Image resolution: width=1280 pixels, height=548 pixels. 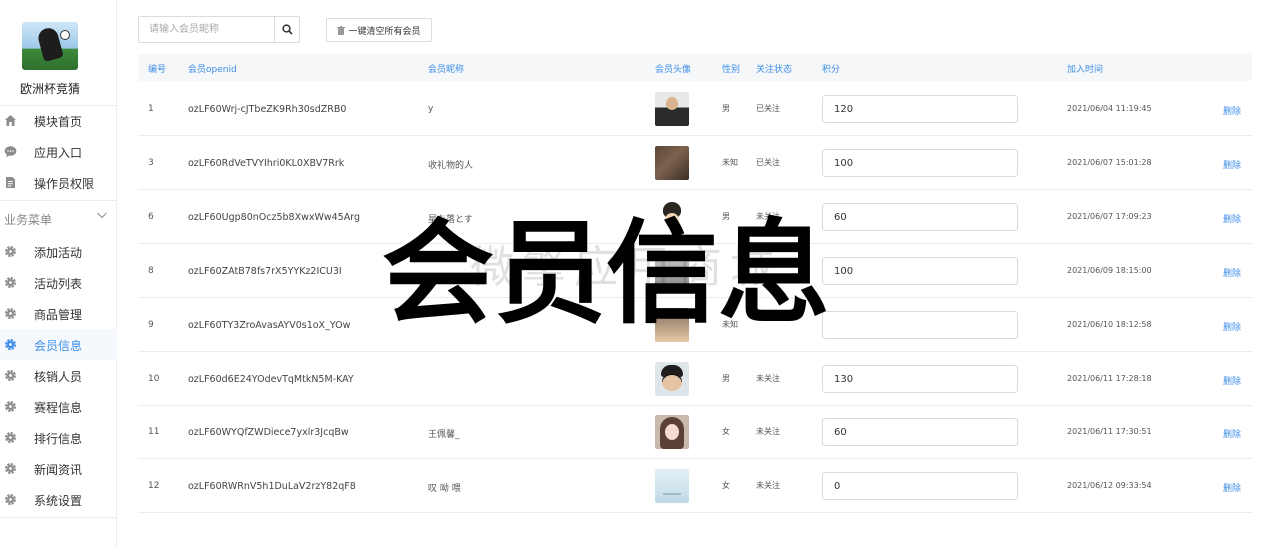 What do you see at coordinates (151, 109) in the screenshot?
I see `member-id: 1` at bounding box center [151, 109].